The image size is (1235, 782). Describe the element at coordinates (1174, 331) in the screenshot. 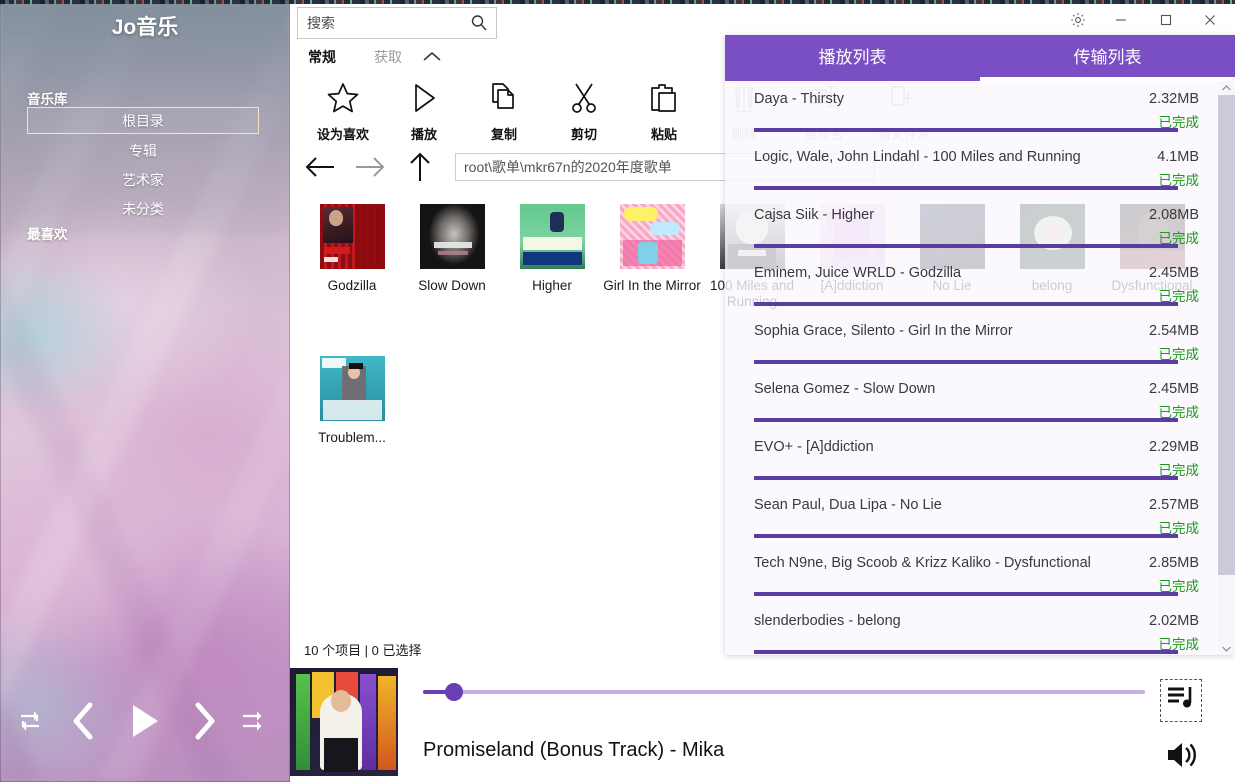

I see `transfer-size: 2.54MB` at that location.